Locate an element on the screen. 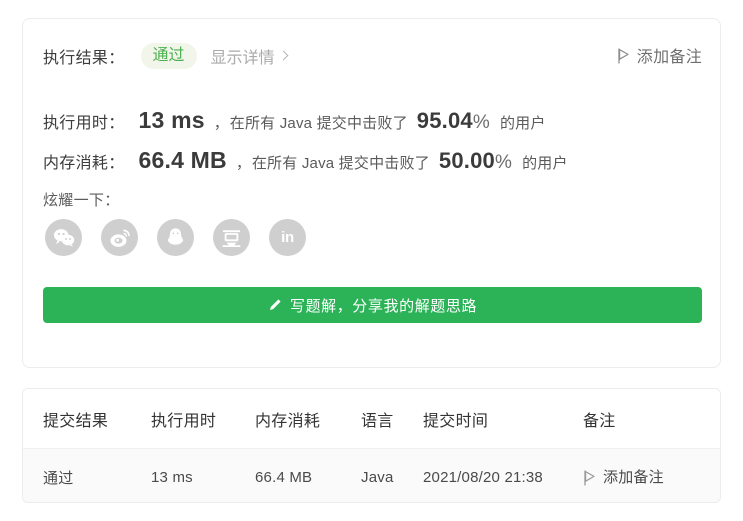  cell-note: 添加备注 is located at coordinates (651, 475).